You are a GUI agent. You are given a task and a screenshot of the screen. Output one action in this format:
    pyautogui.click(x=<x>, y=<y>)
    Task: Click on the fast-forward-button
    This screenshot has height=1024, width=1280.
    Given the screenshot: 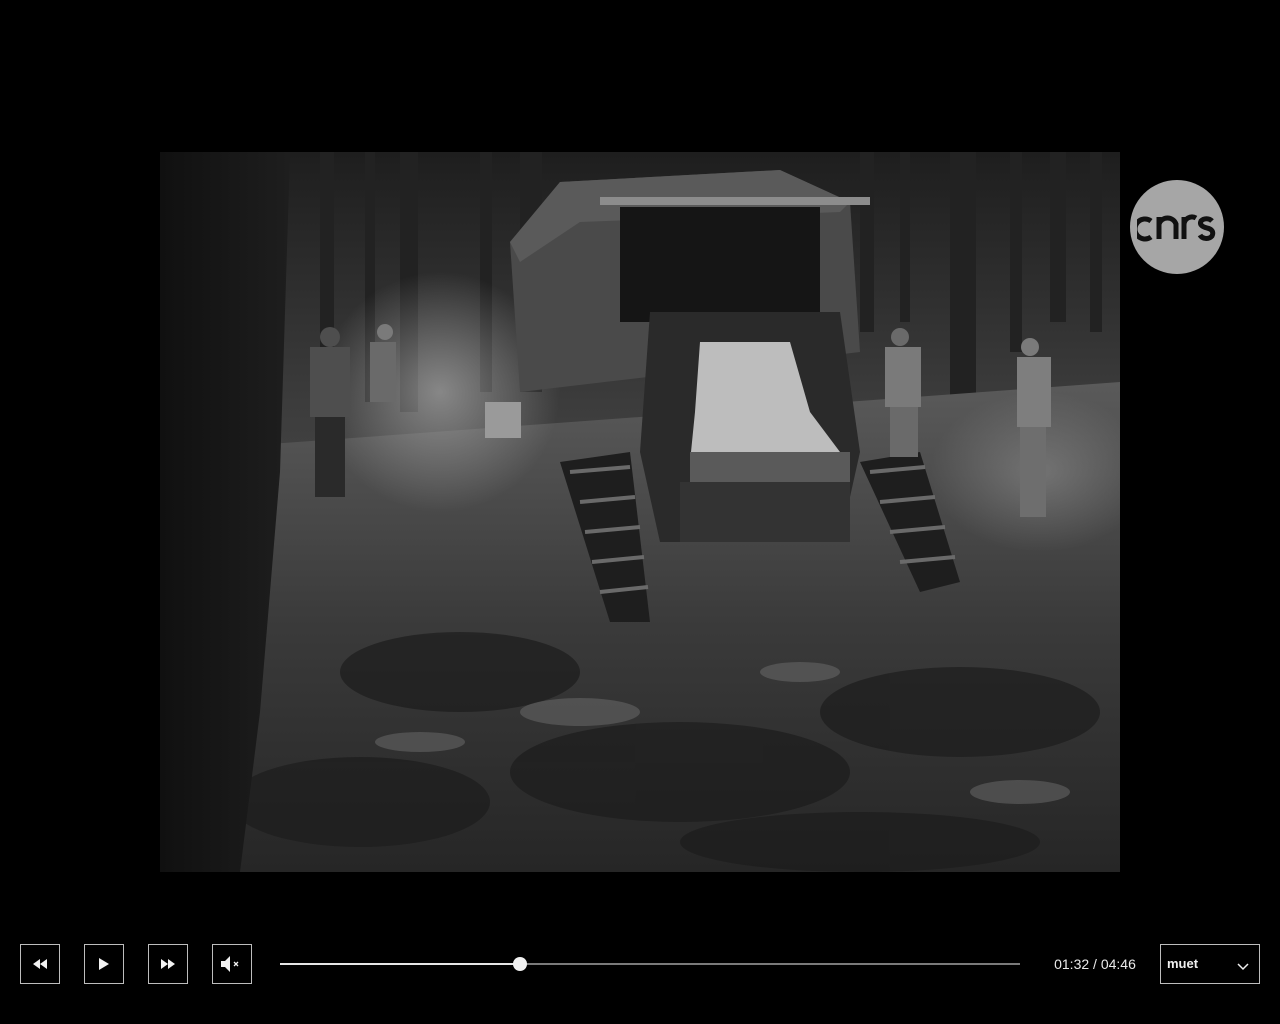 What is the action you would take?
    pyautogui.click(x=168, y=964)
    